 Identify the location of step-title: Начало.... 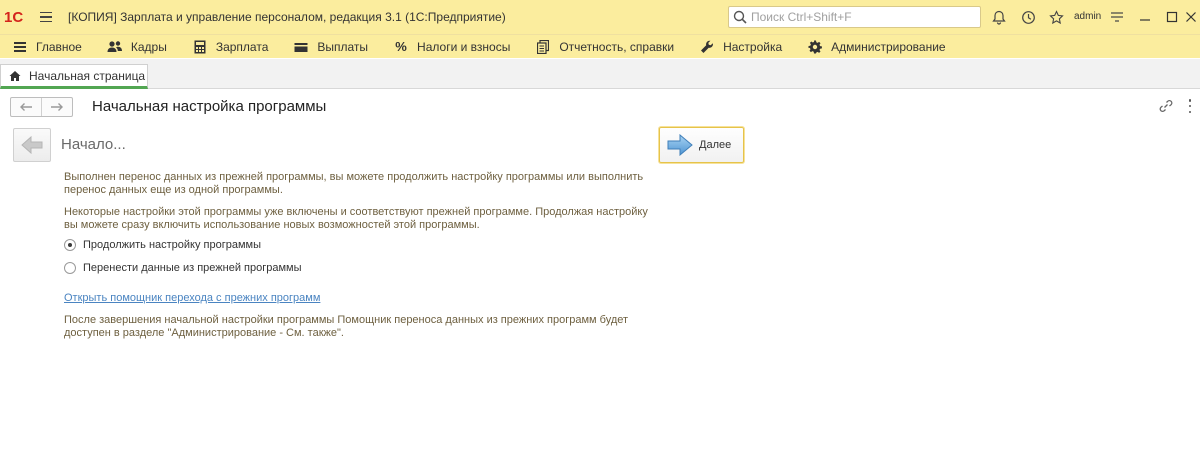
(93, 144).